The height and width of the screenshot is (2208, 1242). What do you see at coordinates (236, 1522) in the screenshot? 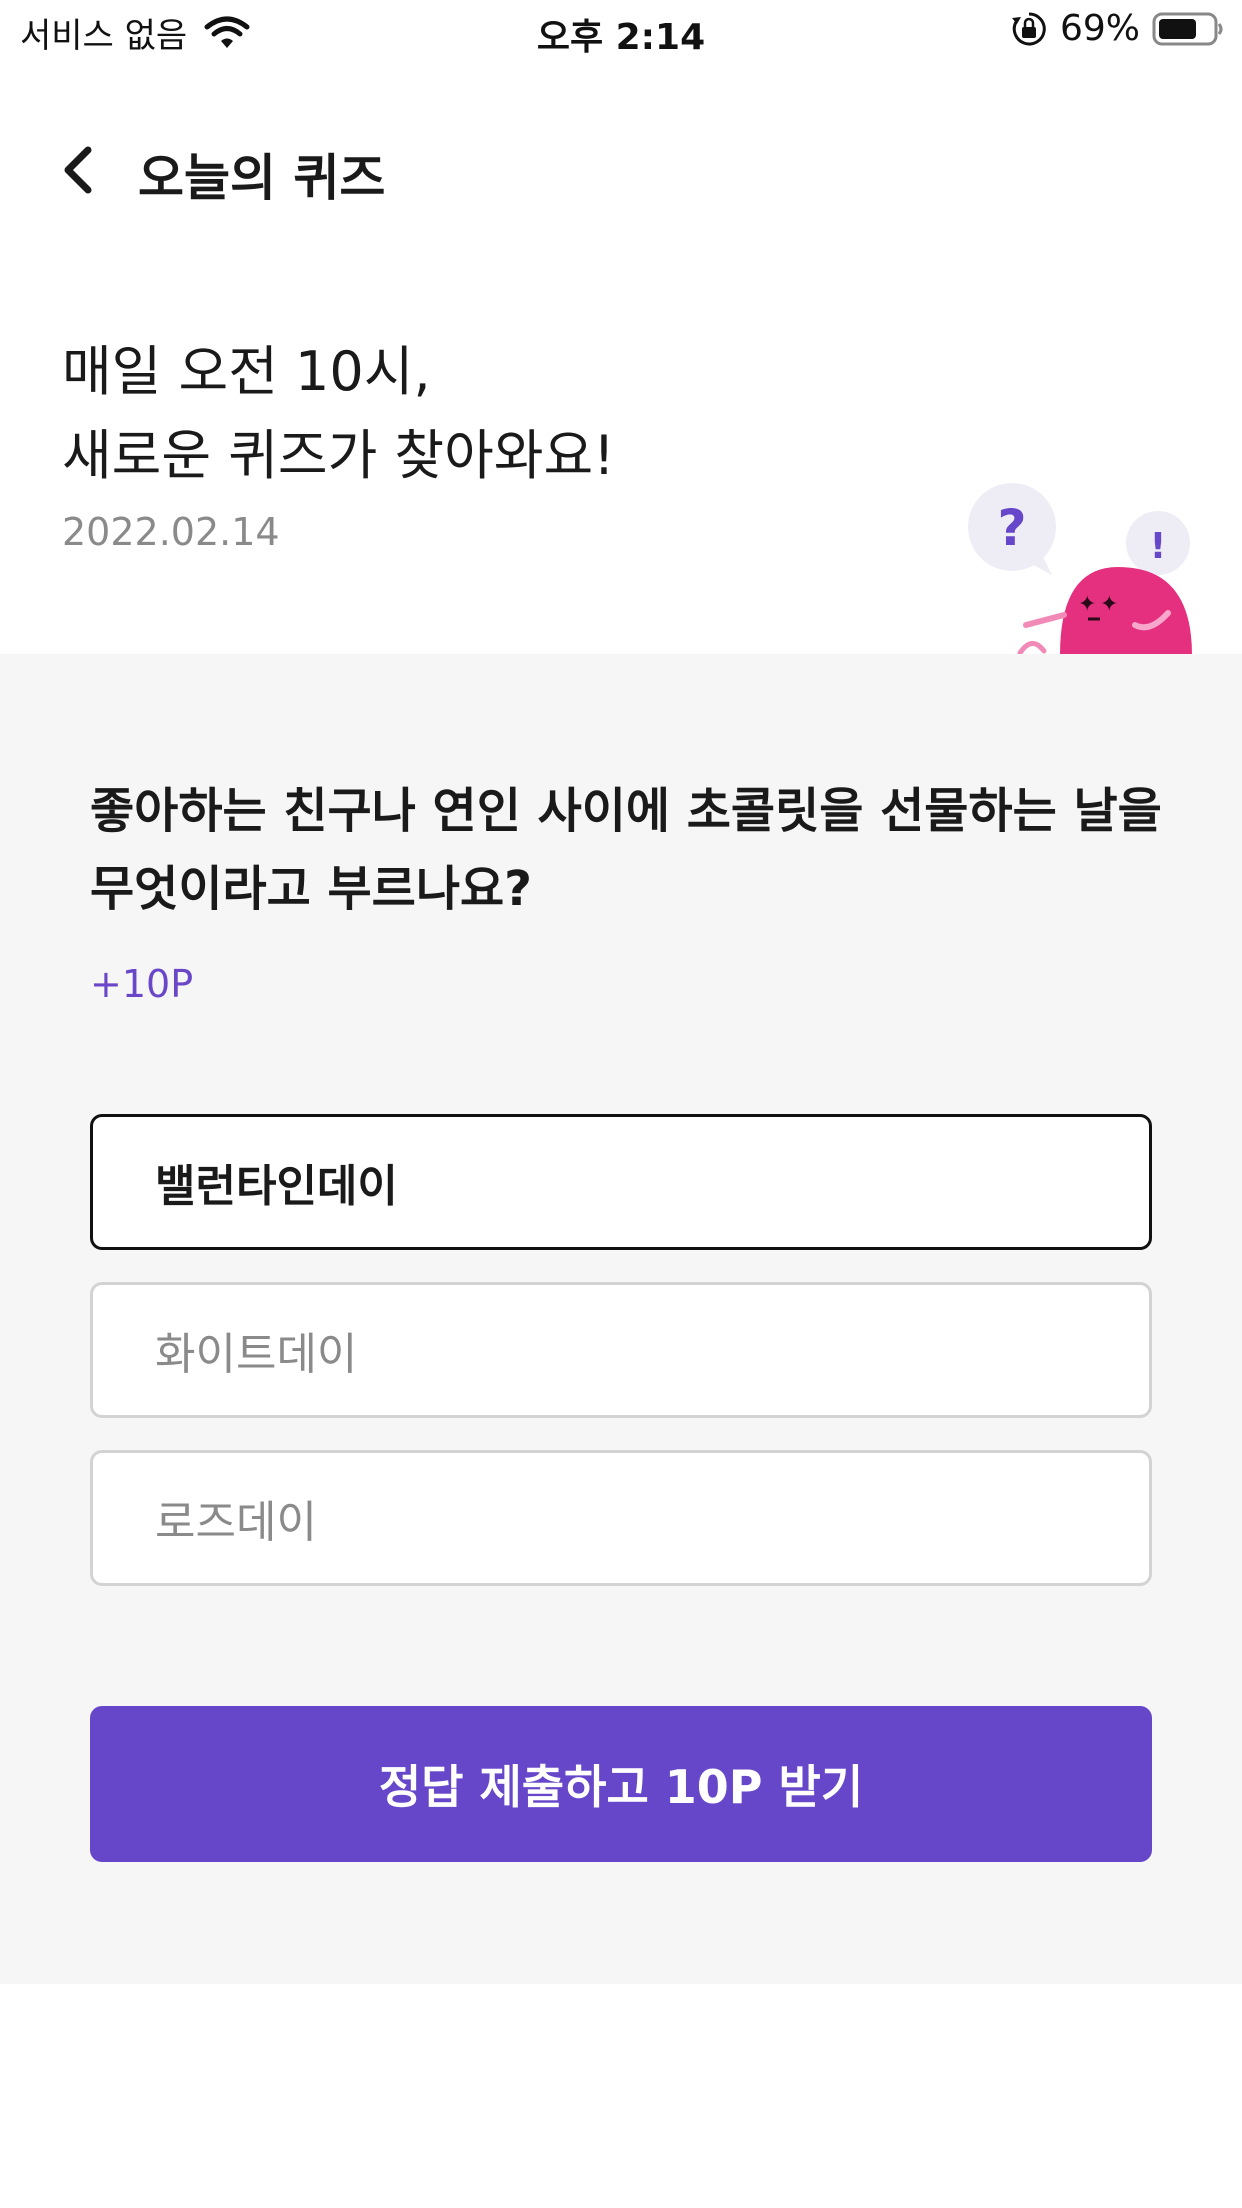
I see `answer-option-label: 로즈데이` at bounding box center [236, 1522].